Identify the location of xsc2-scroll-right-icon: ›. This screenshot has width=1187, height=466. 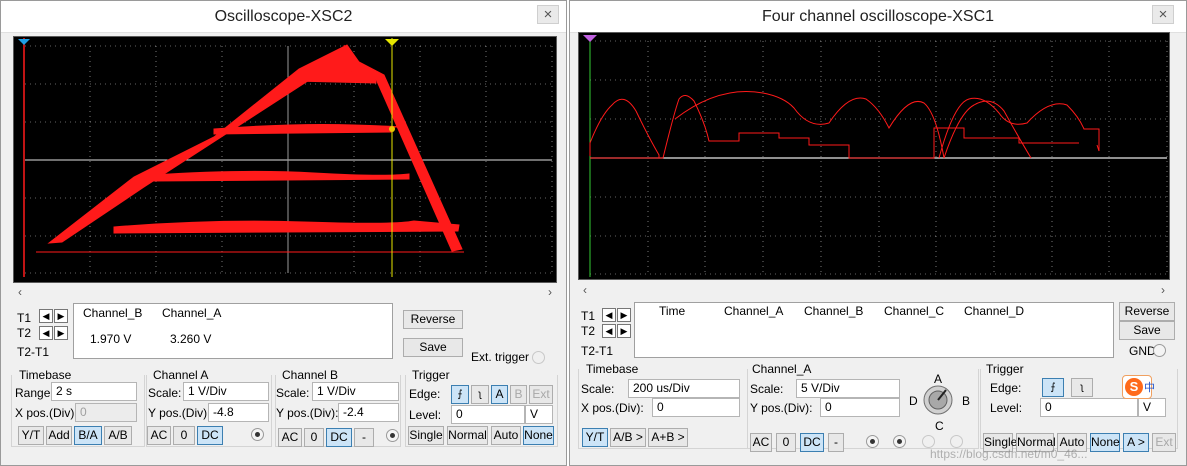
(550, 292).